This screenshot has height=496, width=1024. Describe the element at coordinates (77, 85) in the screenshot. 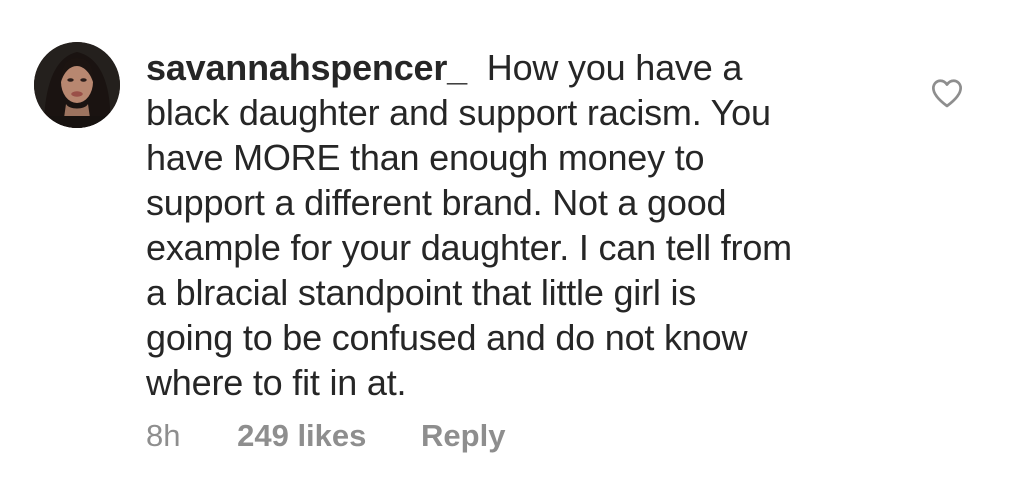

I see `avatar` at that location.